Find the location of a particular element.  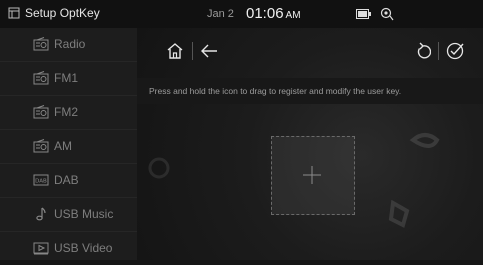

clock: 01:06 AM is located at coordinates (273, 13).